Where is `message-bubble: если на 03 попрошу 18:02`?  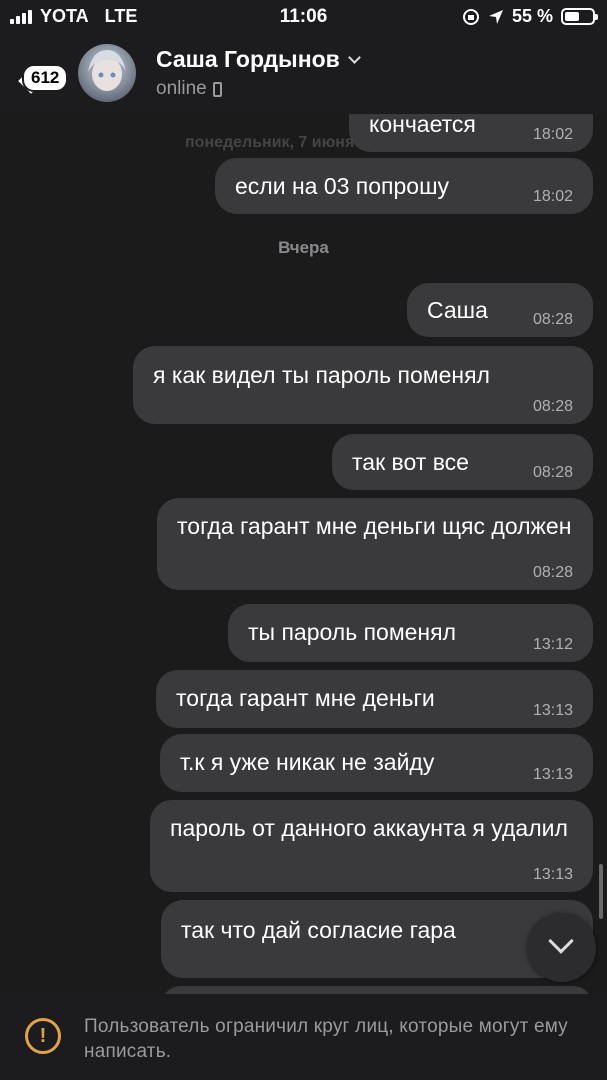 message-bubble: если на 03 попрошу 18:02 is located at coordinates (404, 186).